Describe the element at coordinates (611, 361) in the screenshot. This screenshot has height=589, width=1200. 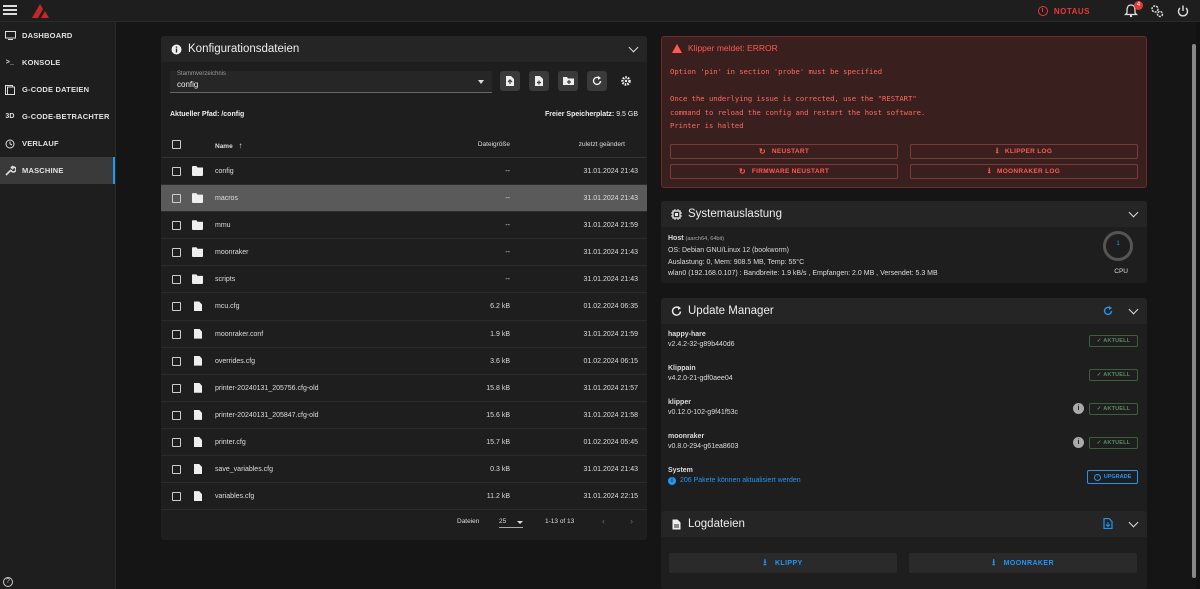
I see `file-date: 01.02.2024 06:15` at that location.